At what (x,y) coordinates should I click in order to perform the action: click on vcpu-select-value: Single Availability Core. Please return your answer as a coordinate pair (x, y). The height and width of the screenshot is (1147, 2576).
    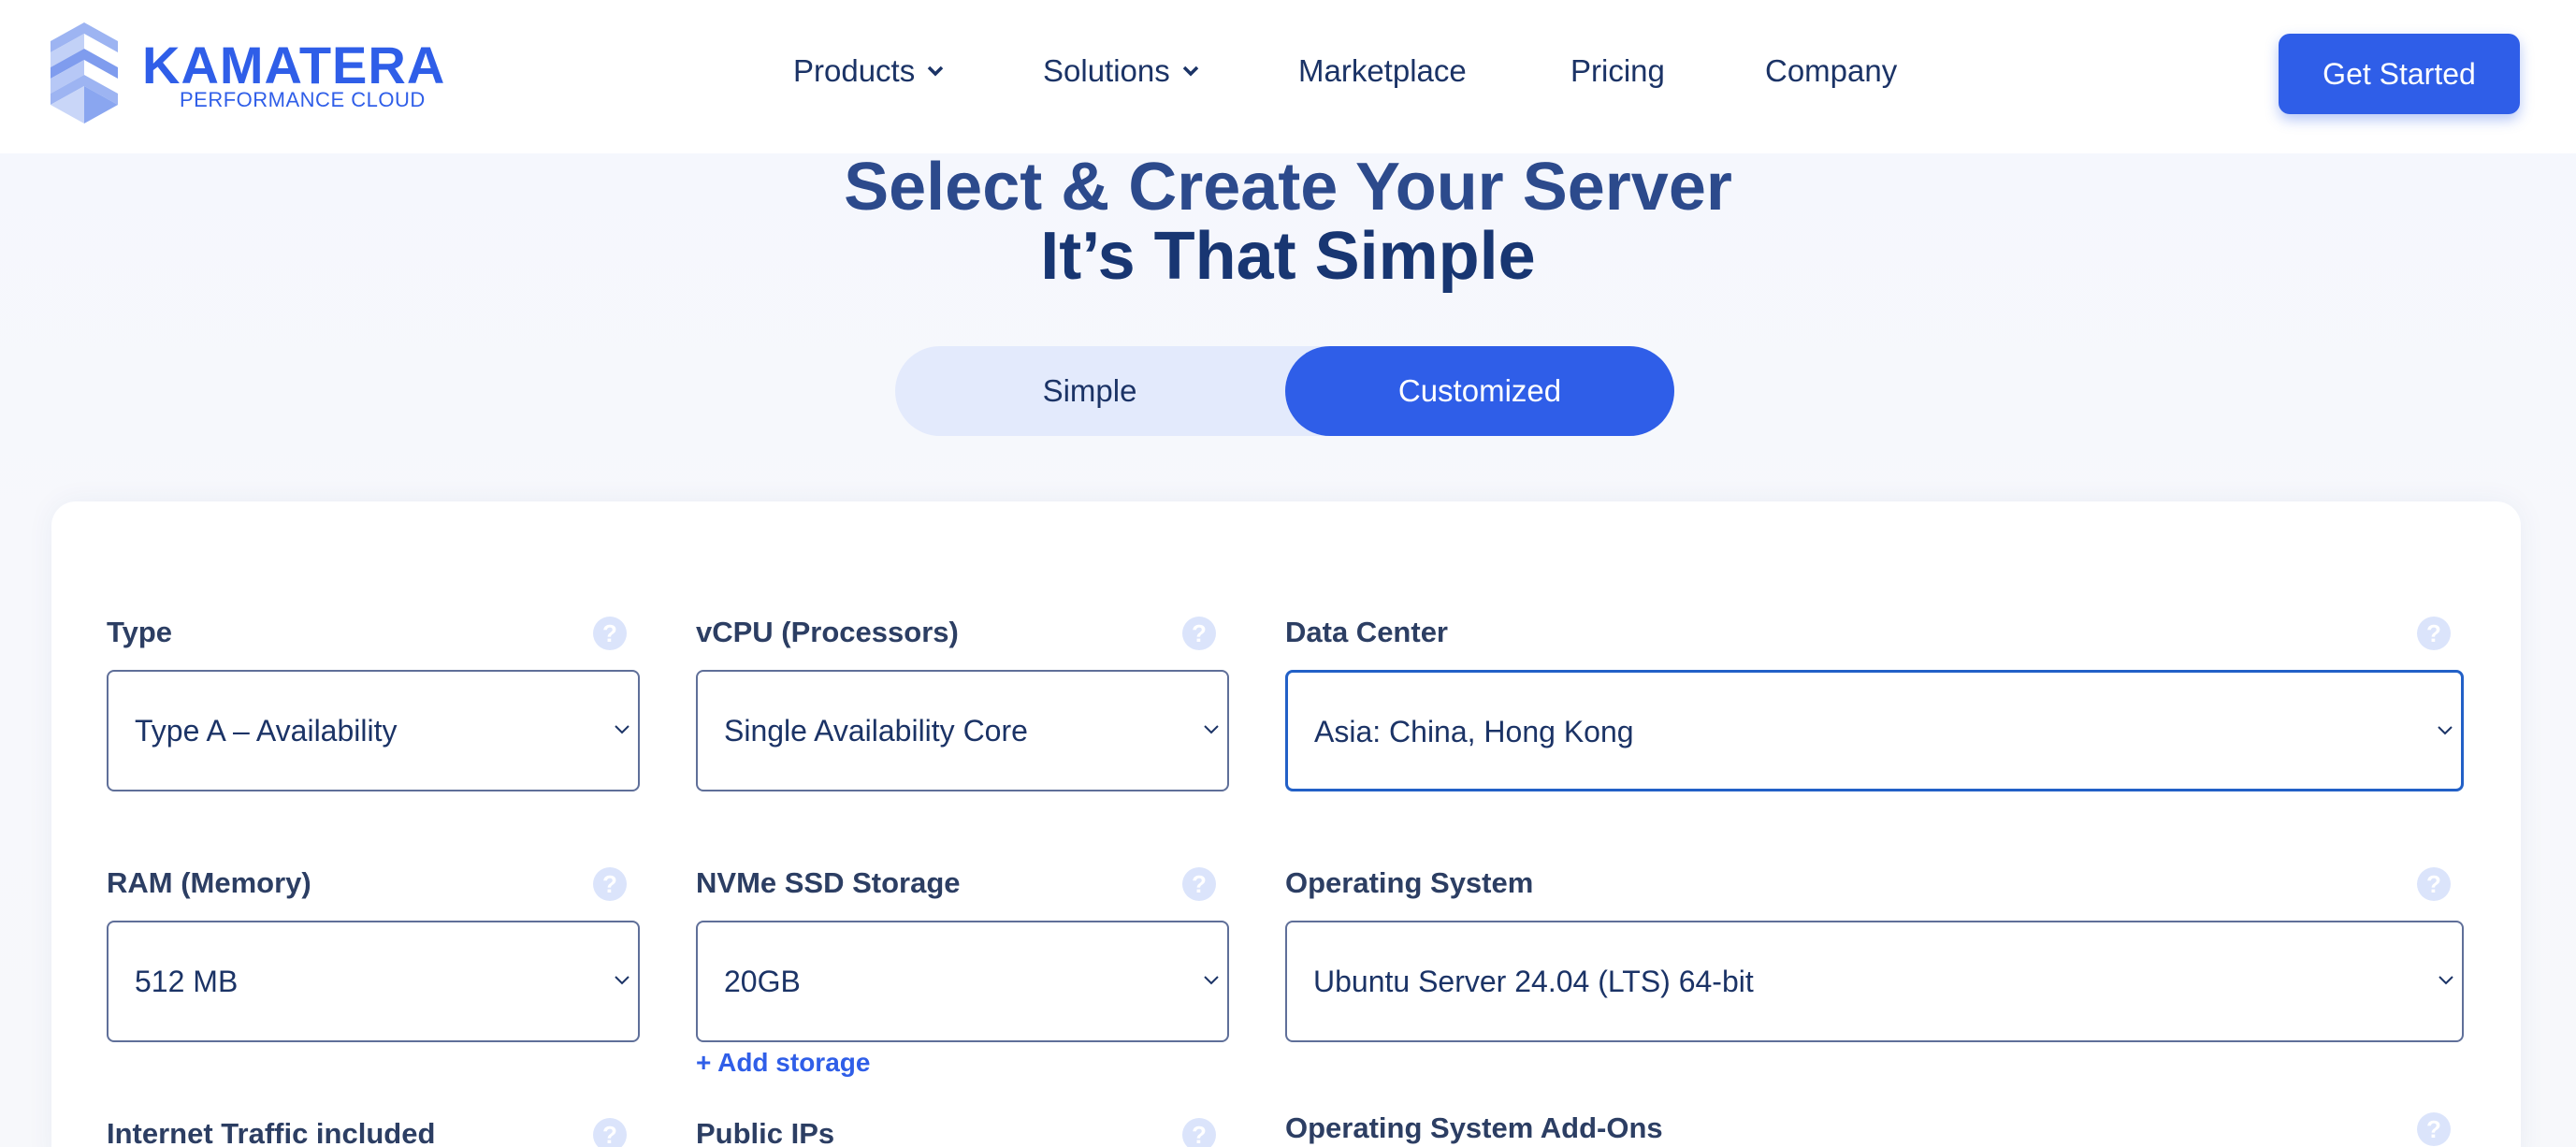
    Looking at the image, I should click on (876, 731).